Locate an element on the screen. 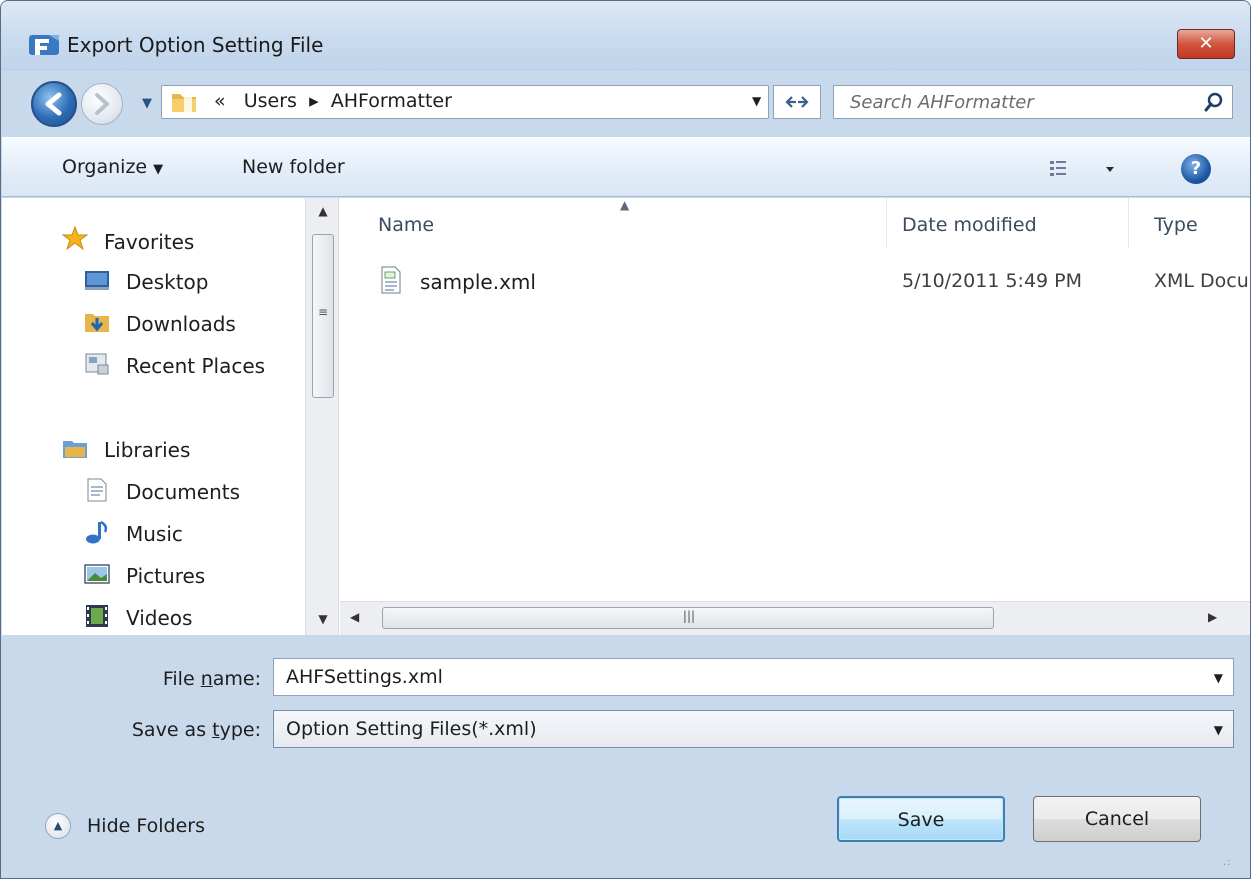  change-view-button is located at coordinates (1085, 169).